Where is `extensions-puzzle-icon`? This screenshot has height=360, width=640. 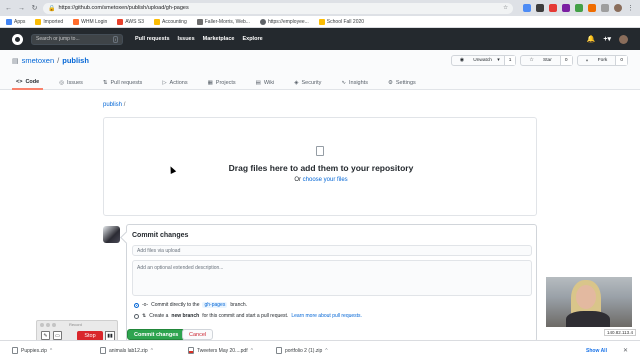
extensions-puzzle-icon is located at coordinates (605, 8).